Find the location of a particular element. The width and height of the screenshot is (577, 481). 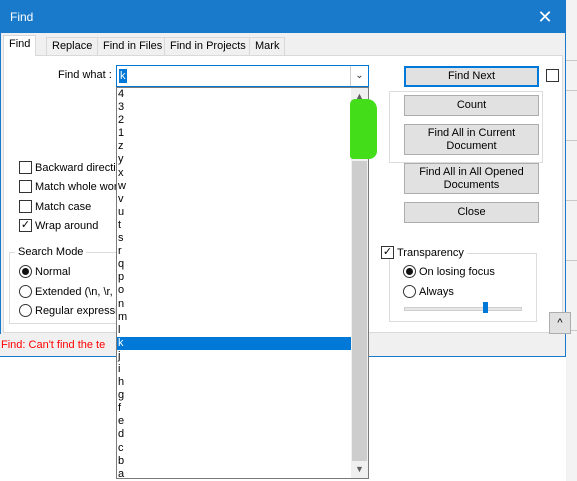

dropdown-item: h is located at coordinates (234, 382).